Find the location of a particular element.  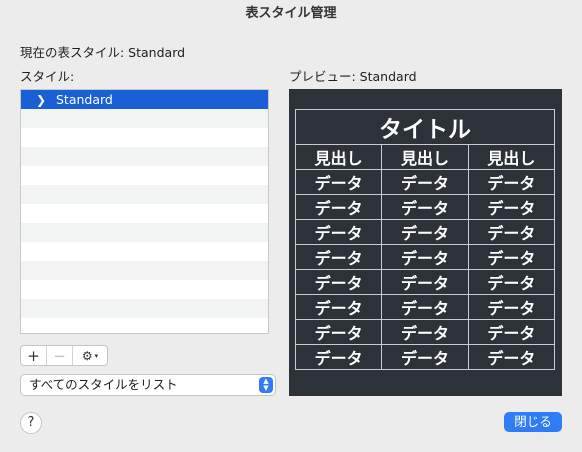

preview-label: プレビュー: Standard is located at coordinates (353, 76).